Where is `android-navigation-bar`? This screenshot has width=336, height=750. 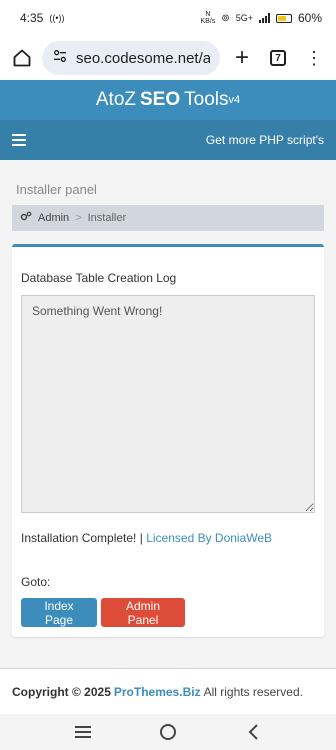 android-navigation-bar is located at coordinates (168, 732).